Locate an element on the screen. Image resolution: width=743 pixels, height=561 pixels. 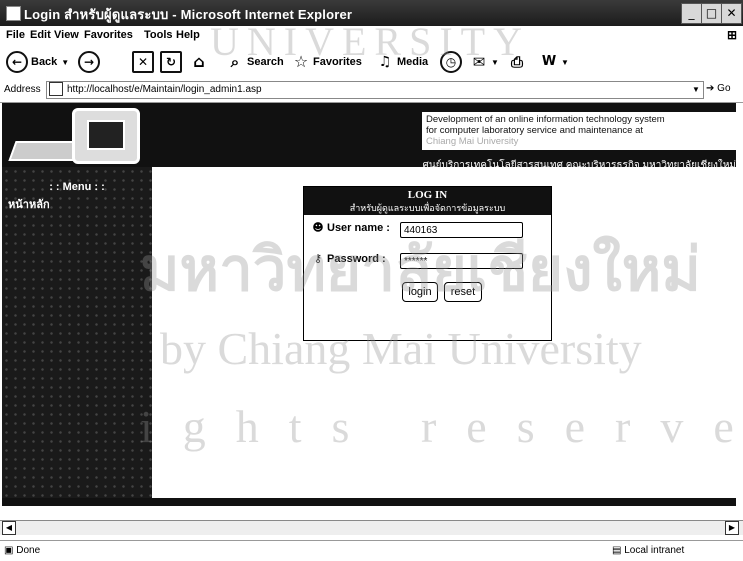
password-input: ****** is located at coordinates (461, 261).